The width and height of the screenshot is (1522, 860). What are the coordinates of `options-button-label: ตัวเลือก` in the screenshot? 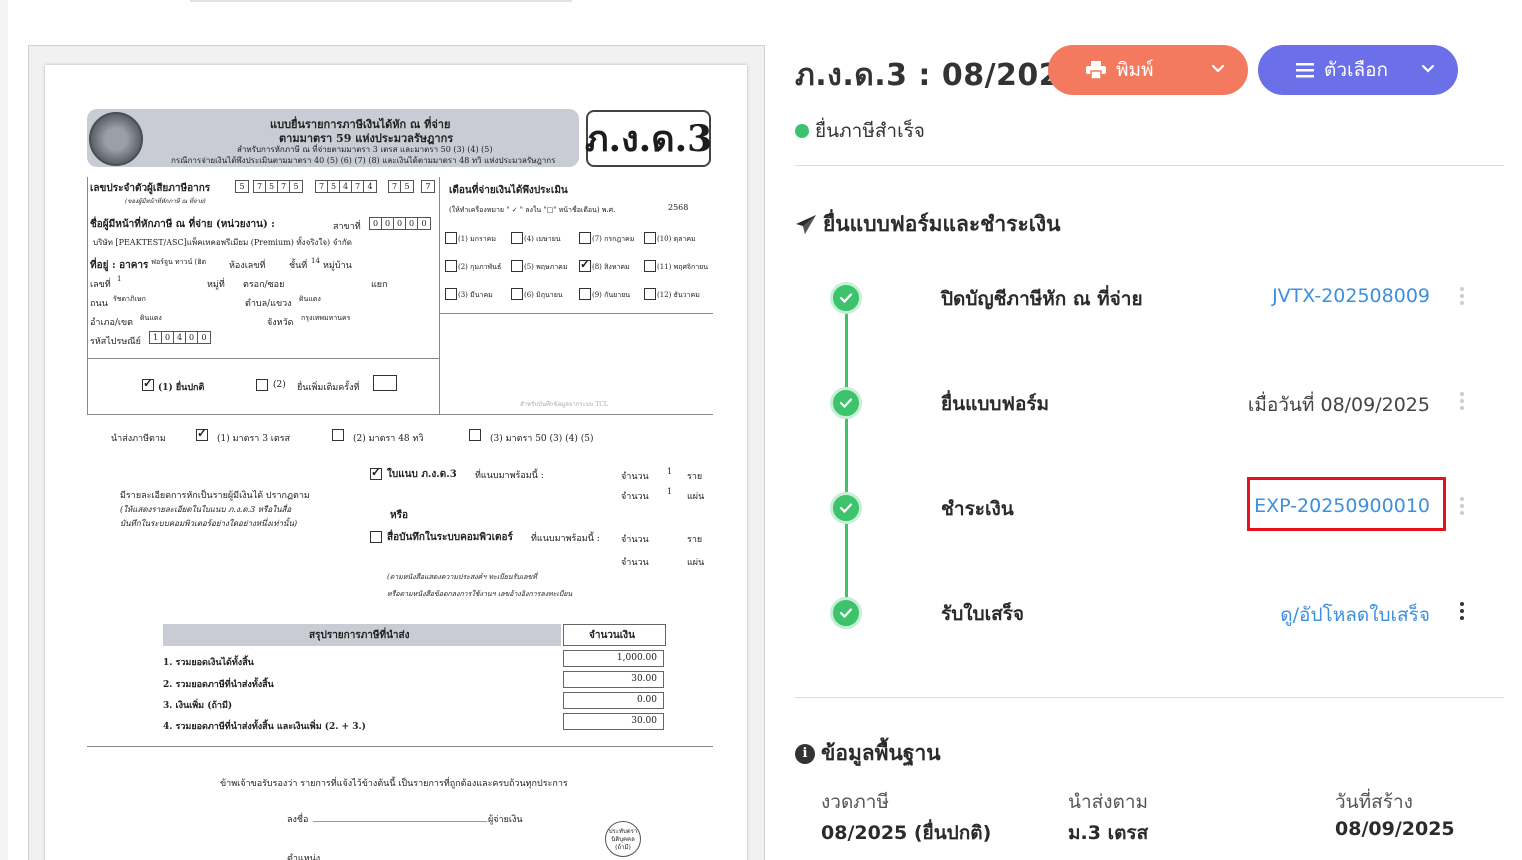 It's located at (1356, 70).